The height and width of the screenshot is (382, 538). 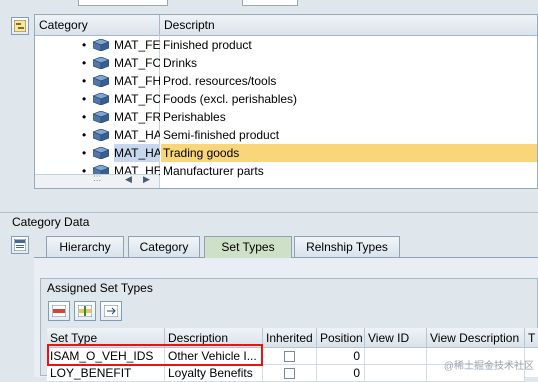 What do you see at coordinates (531, 338) in the screenshot?
I see `col-t: T` at bounding box center [531, 338].